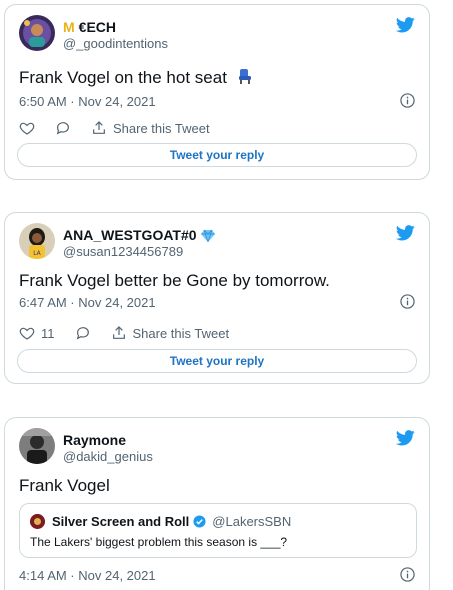 The image size is (453, 590). What do you see at coordinates (48, 333) in the screenshot?
I see `like-count: 11` at bounding box center [48, 333].